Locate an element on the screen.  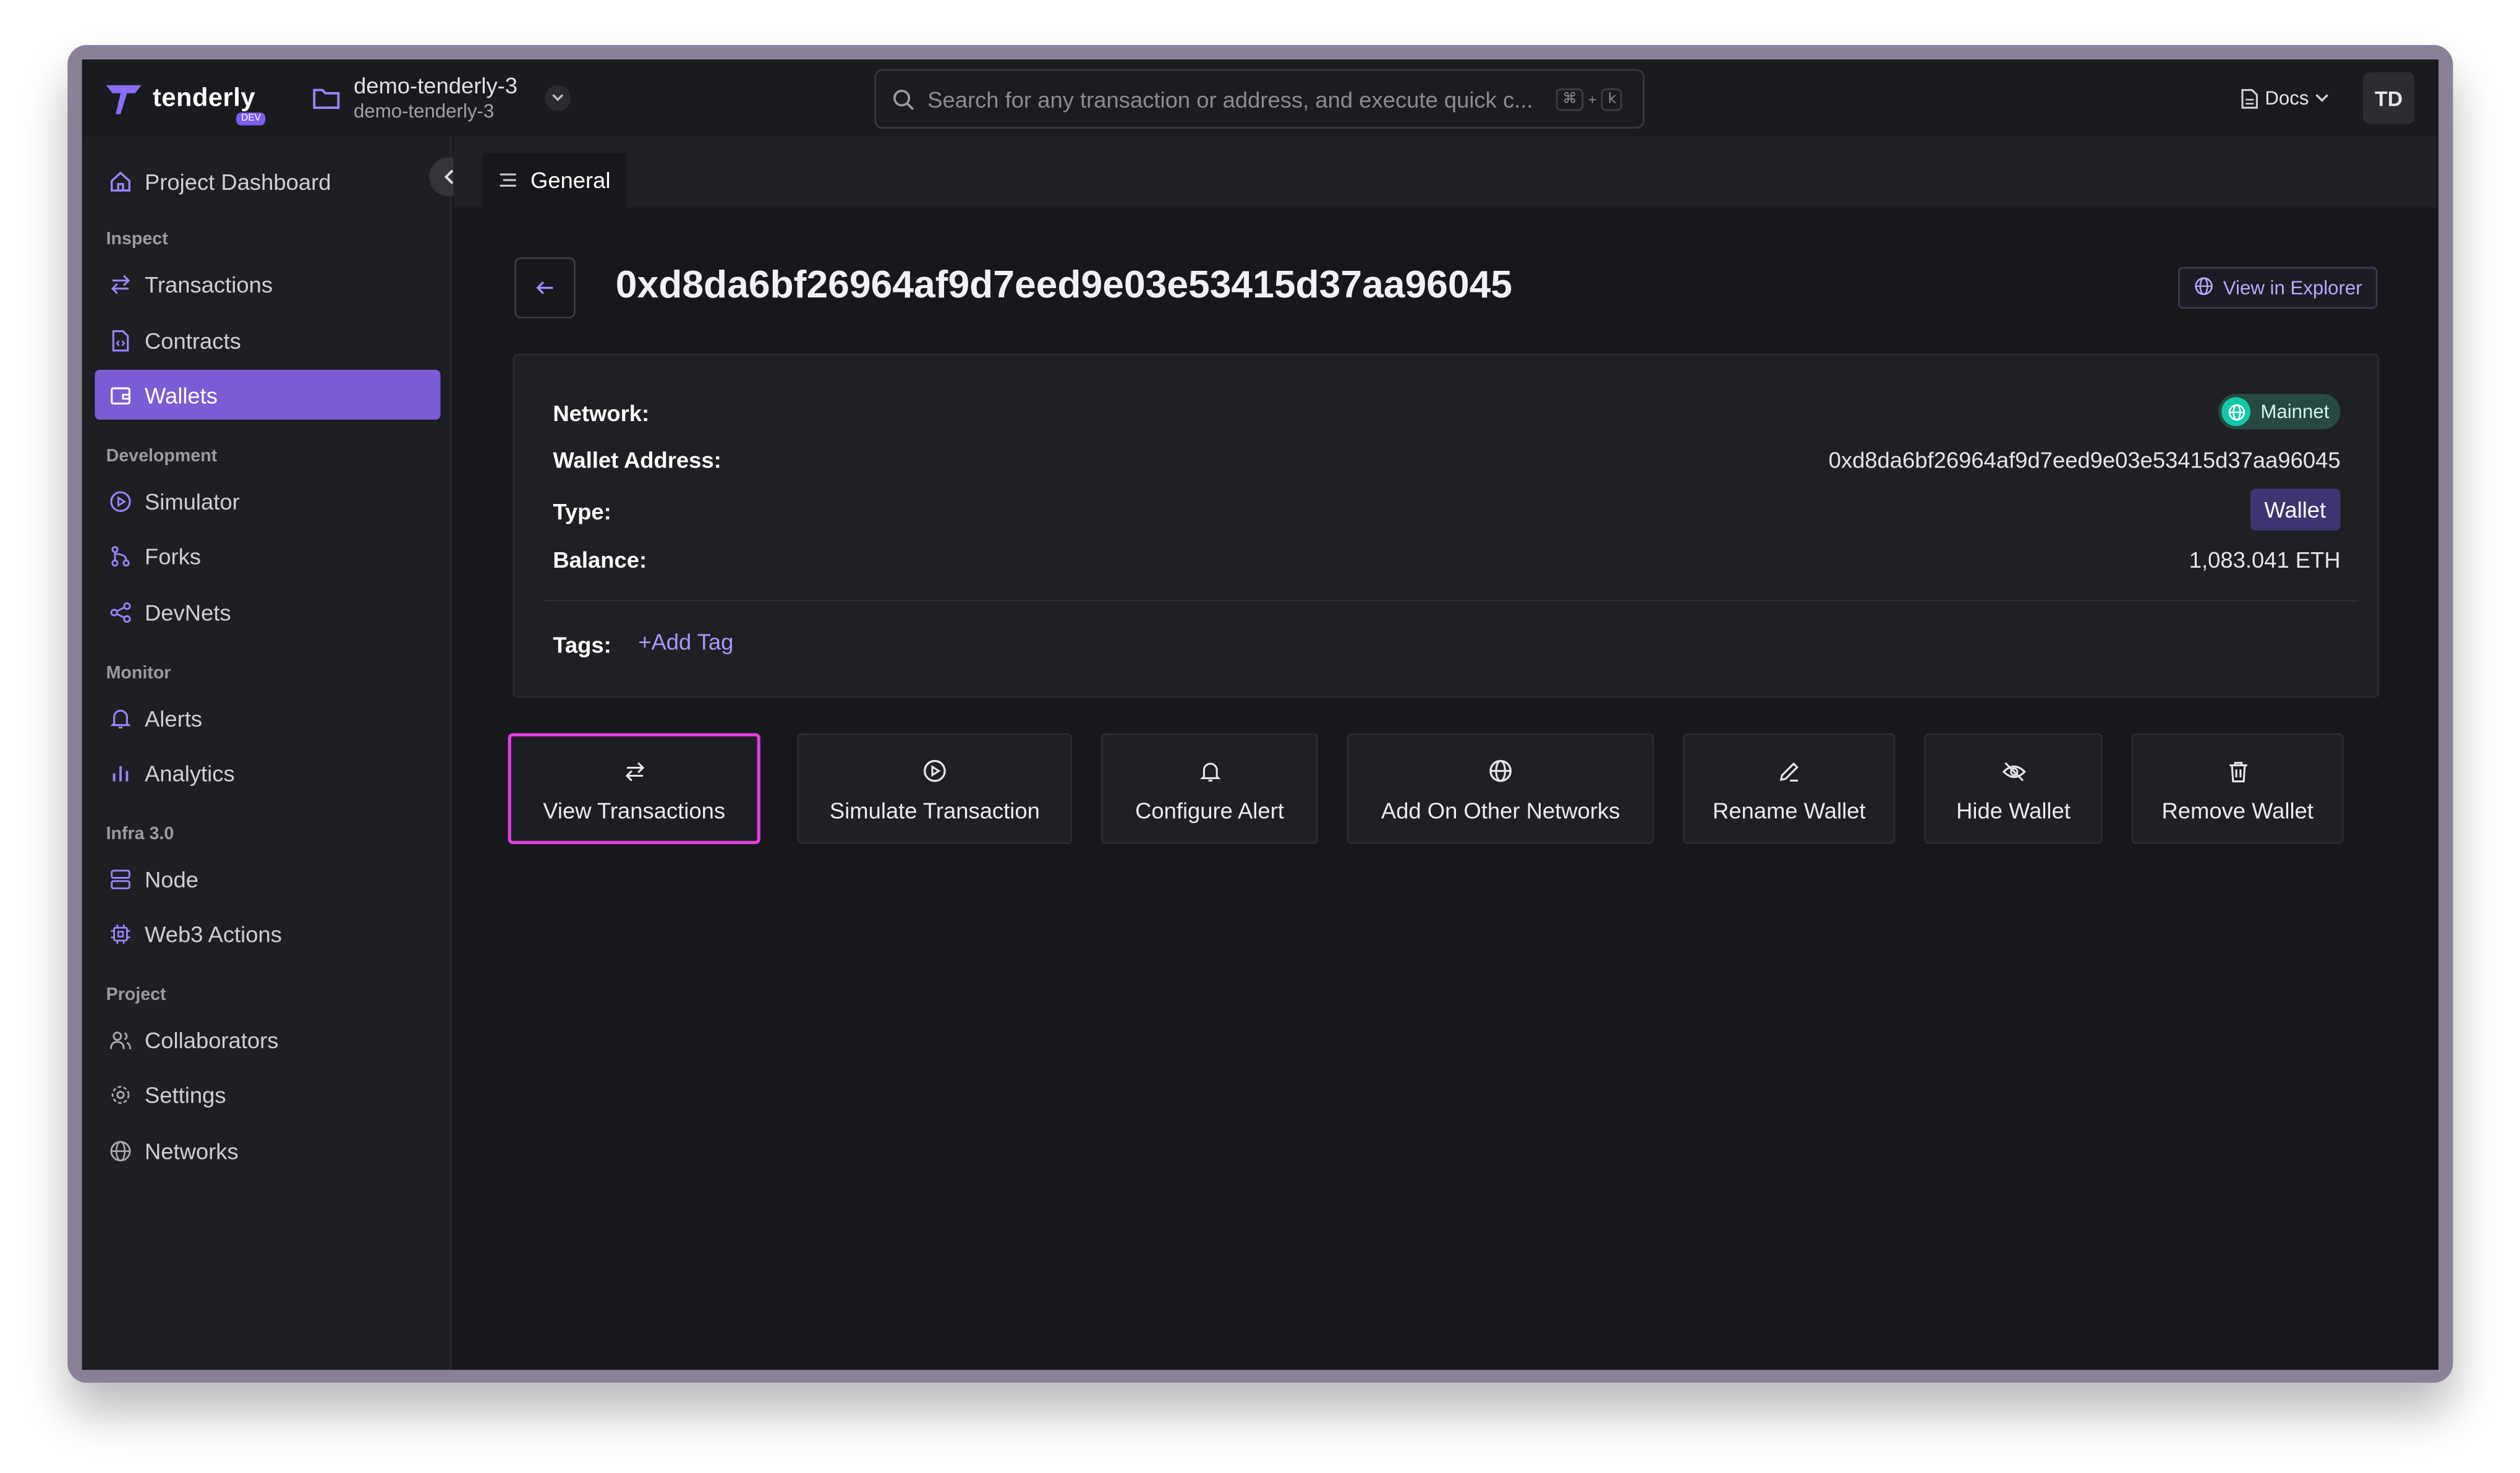
sidebar-item-wallets: Wallets is located at coordinates (268, 395).